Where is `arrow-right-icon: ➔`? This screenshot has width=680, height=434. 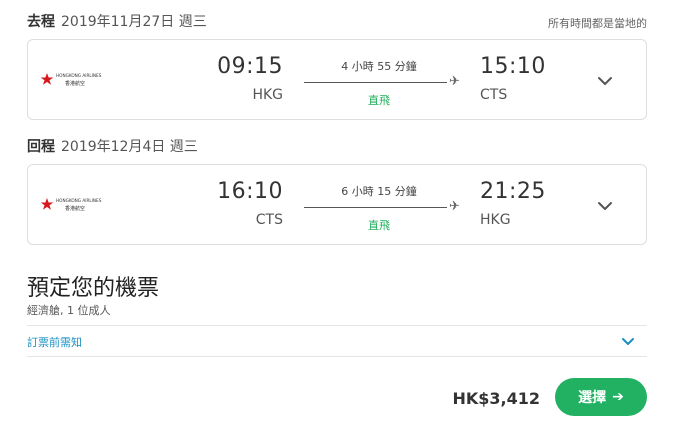 arrow-right-icon: ➔ is located at coordinates (618, 397).